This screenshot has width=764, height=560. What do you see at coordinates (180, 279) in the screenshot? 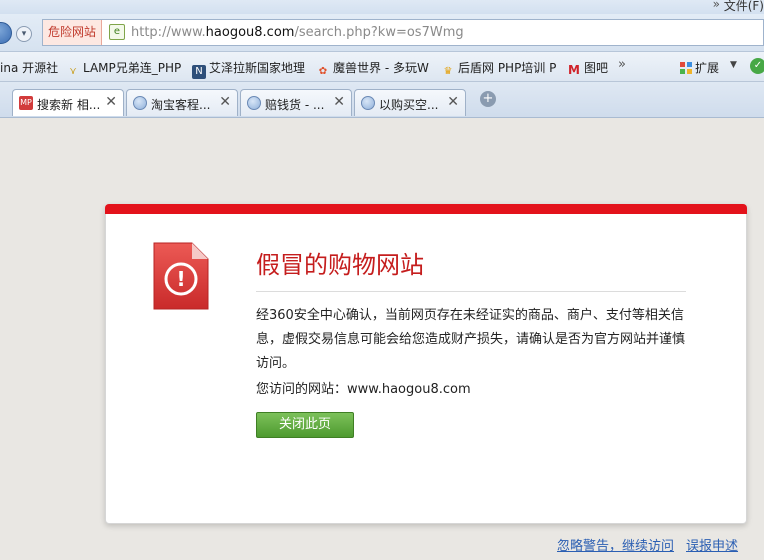
I see `warning-exclamation: !` at bounding box center [180, 279].